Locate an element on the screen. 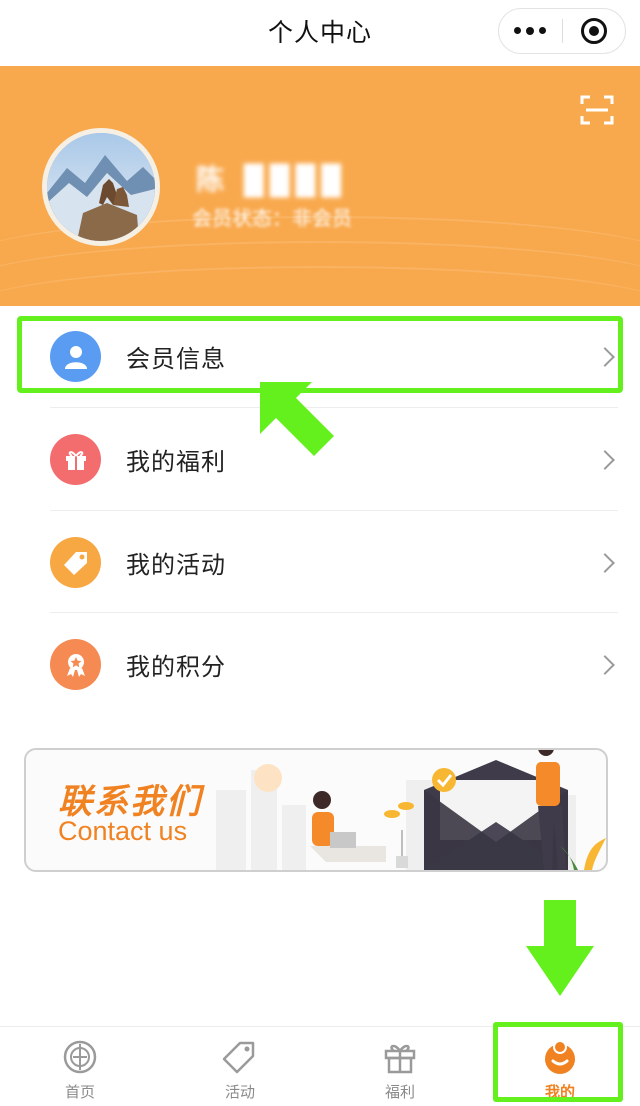 The width and height of the screenshot is (640, 1106). menu-item-my-activities: 我的活动 is located at coordinates (320, 562).